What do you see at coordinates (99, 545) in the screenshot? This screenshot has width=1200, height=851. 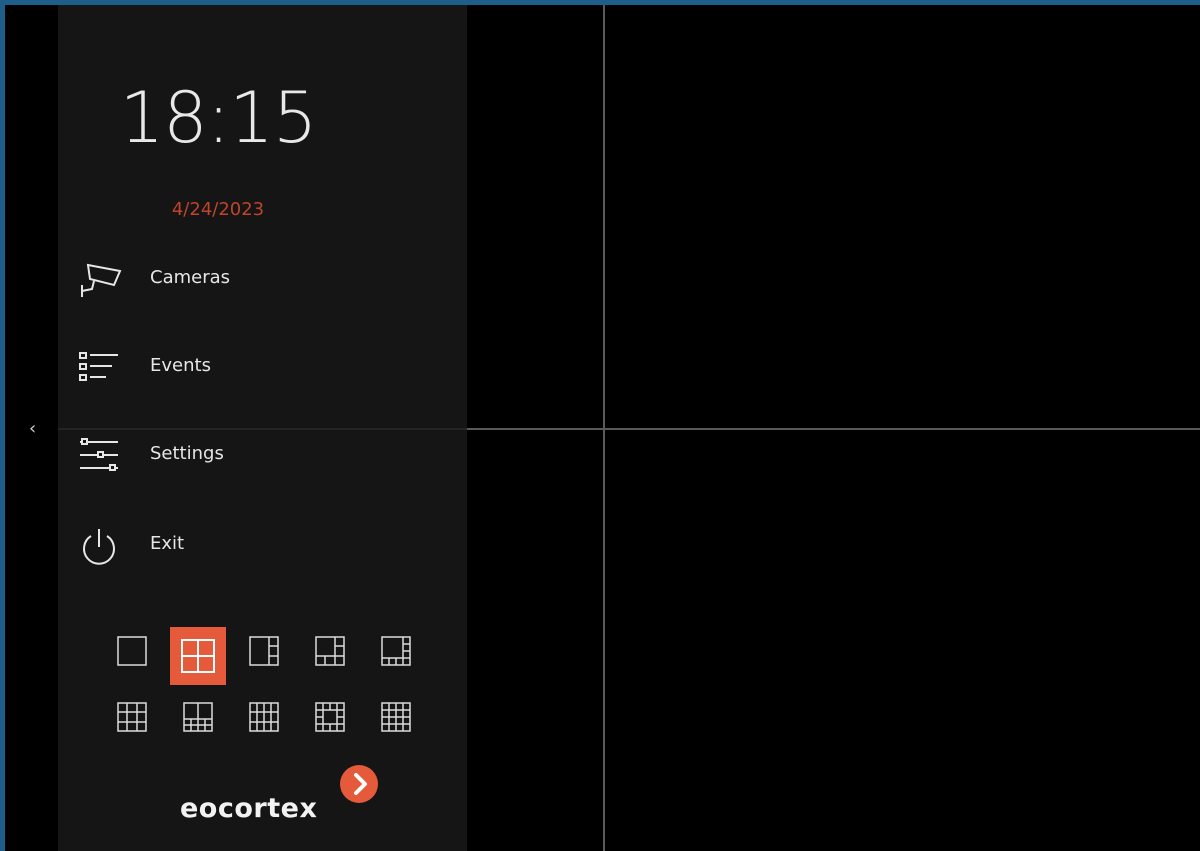 I see `power-icon` at bounding box center [99, 545].